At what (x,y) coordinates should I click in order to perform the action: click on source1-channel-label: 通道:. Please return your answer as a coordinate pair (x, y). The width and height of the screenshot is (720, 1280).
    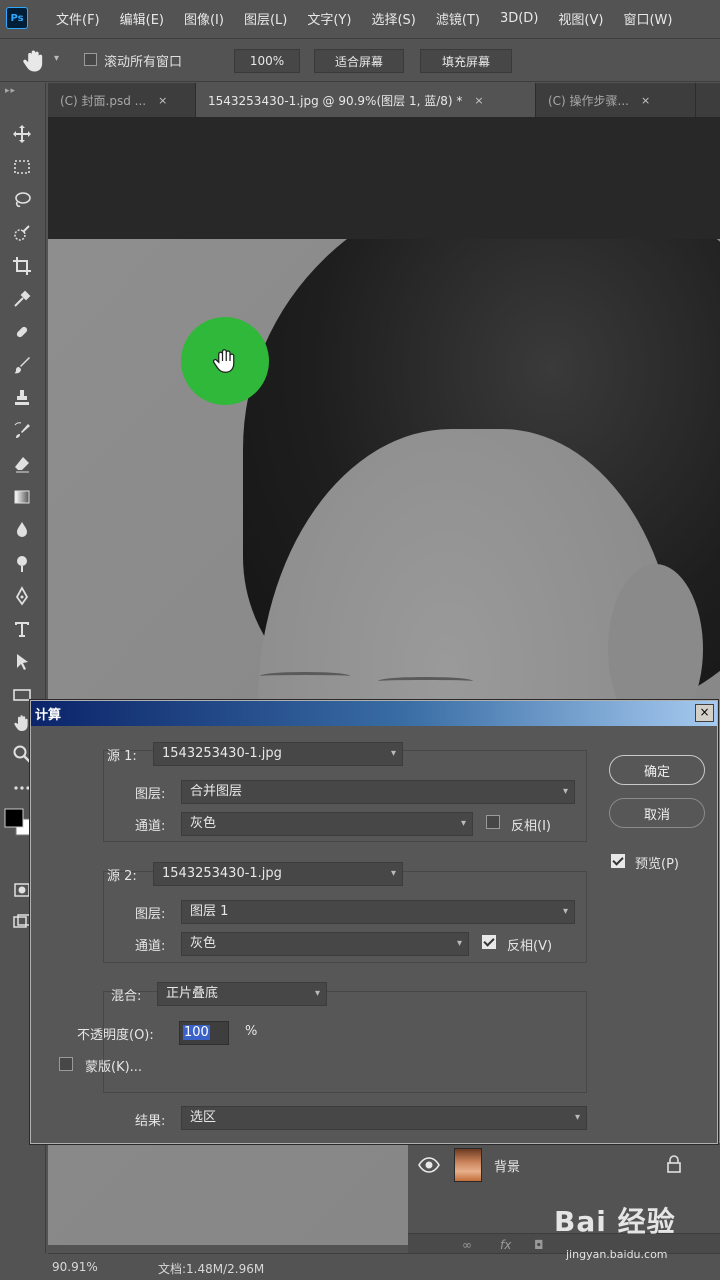
    Looking at the image, I should click on (150, 826).